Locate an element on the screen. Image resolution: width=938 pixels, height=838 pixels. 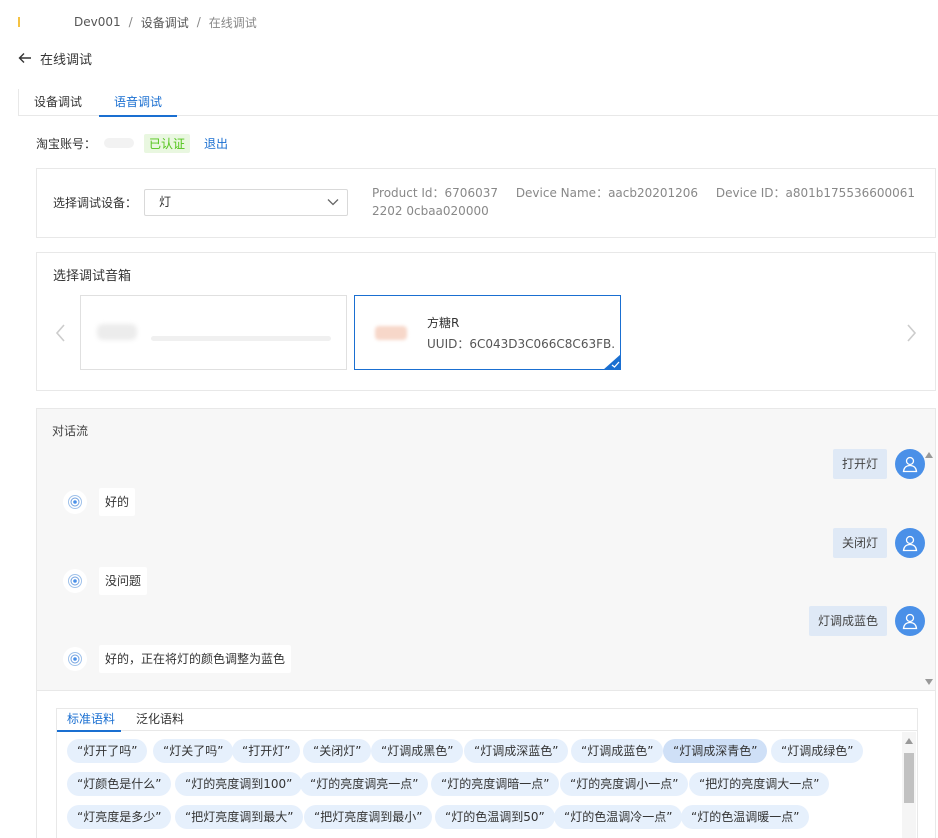
debug-tabs: 设备调试 语音调试 is located at coordinates (478, 103).